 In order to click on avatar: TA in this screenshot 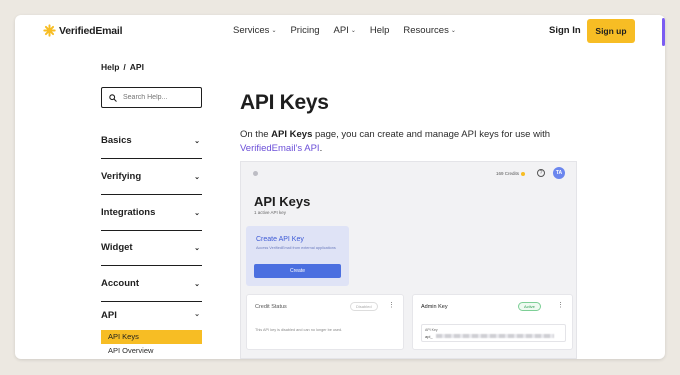, I will do `click(559, 173)`.